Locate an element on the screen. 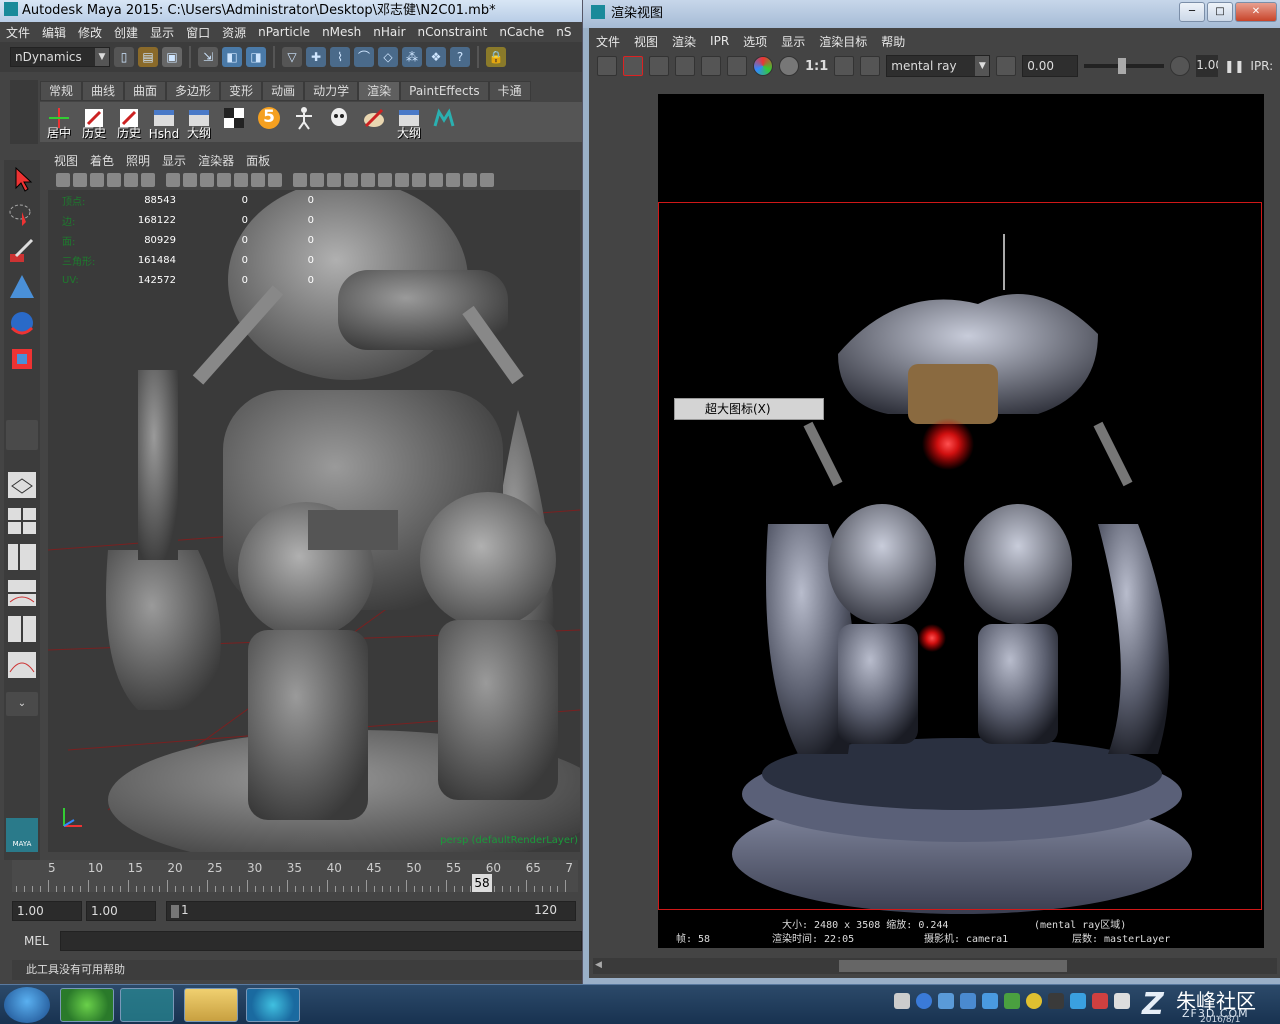 This screenshot has width=1280, height=1024. shelf-button-hypershade: Hshd is located at coordinates (164, 123).